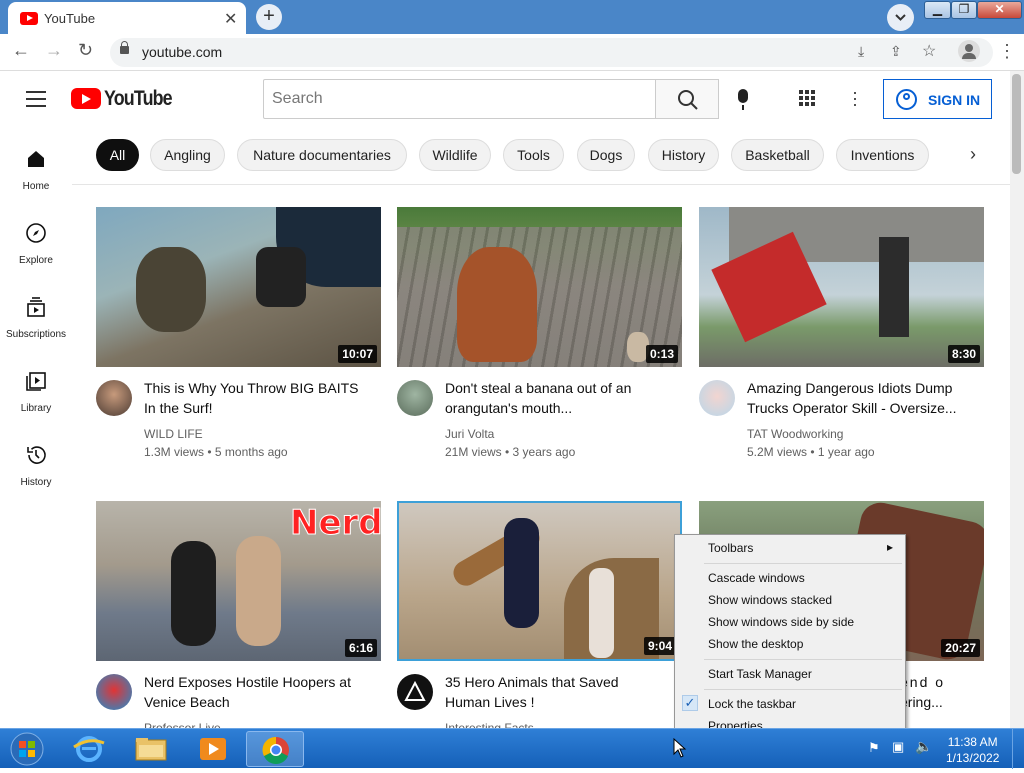 This screenshot has width=1024, height=773. I want to click on settings-dots-icon: · · ·, so click(855, 98).